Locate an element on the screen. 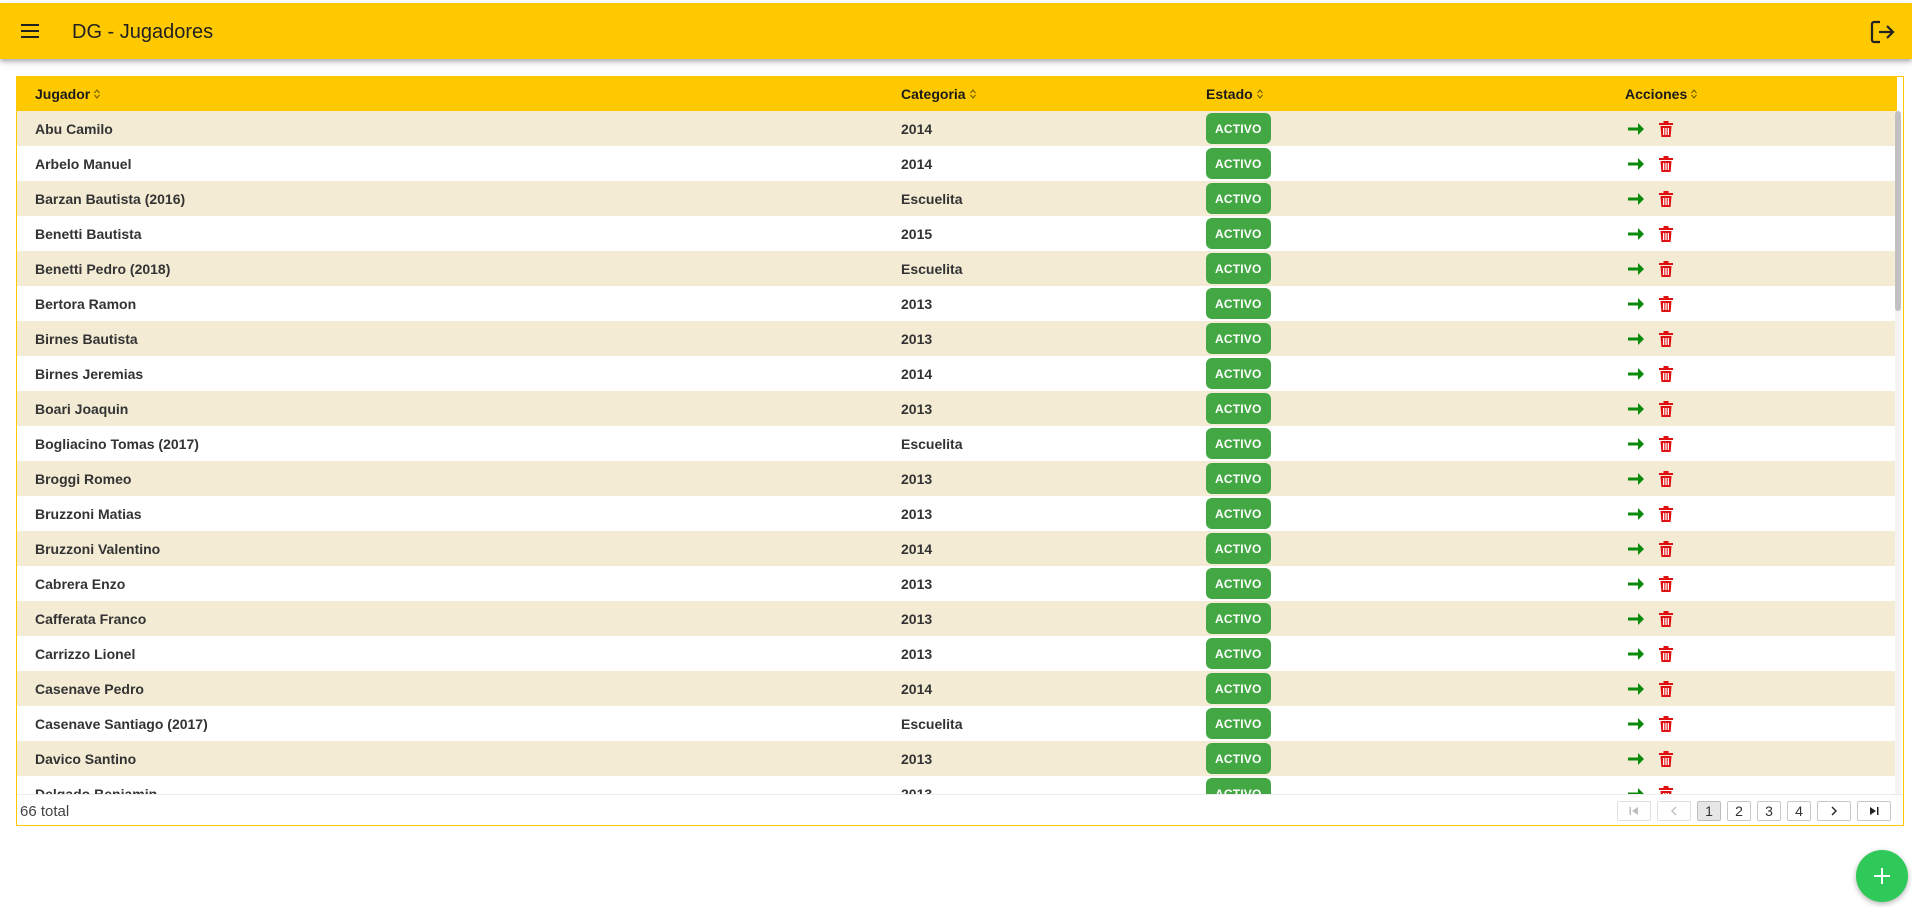 Image resolution: width=1912 pixels, height=907 pixels. table-row: Benetti Bautista 2015 ACTIVO is located at coordinates (957, 233).